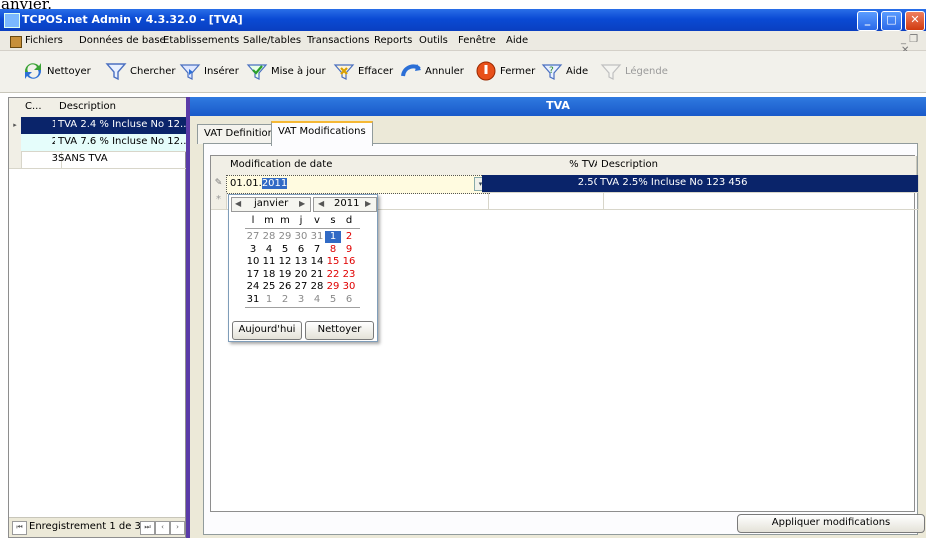 The width and height of the screenshot is (926, 538). I want to click on menu-etablissements: Etablissements, so click(201, 40).